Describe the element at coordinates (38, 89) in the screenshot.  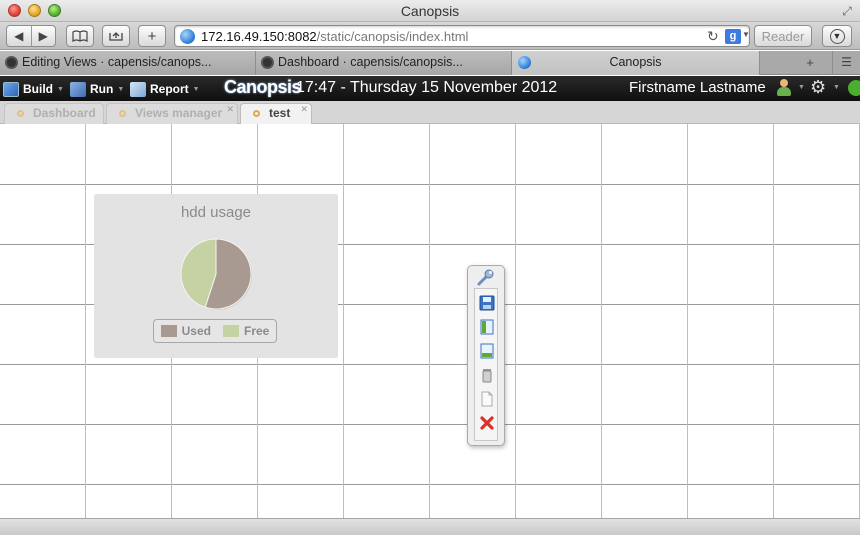
I see `menu-build-label: Build` at that location.